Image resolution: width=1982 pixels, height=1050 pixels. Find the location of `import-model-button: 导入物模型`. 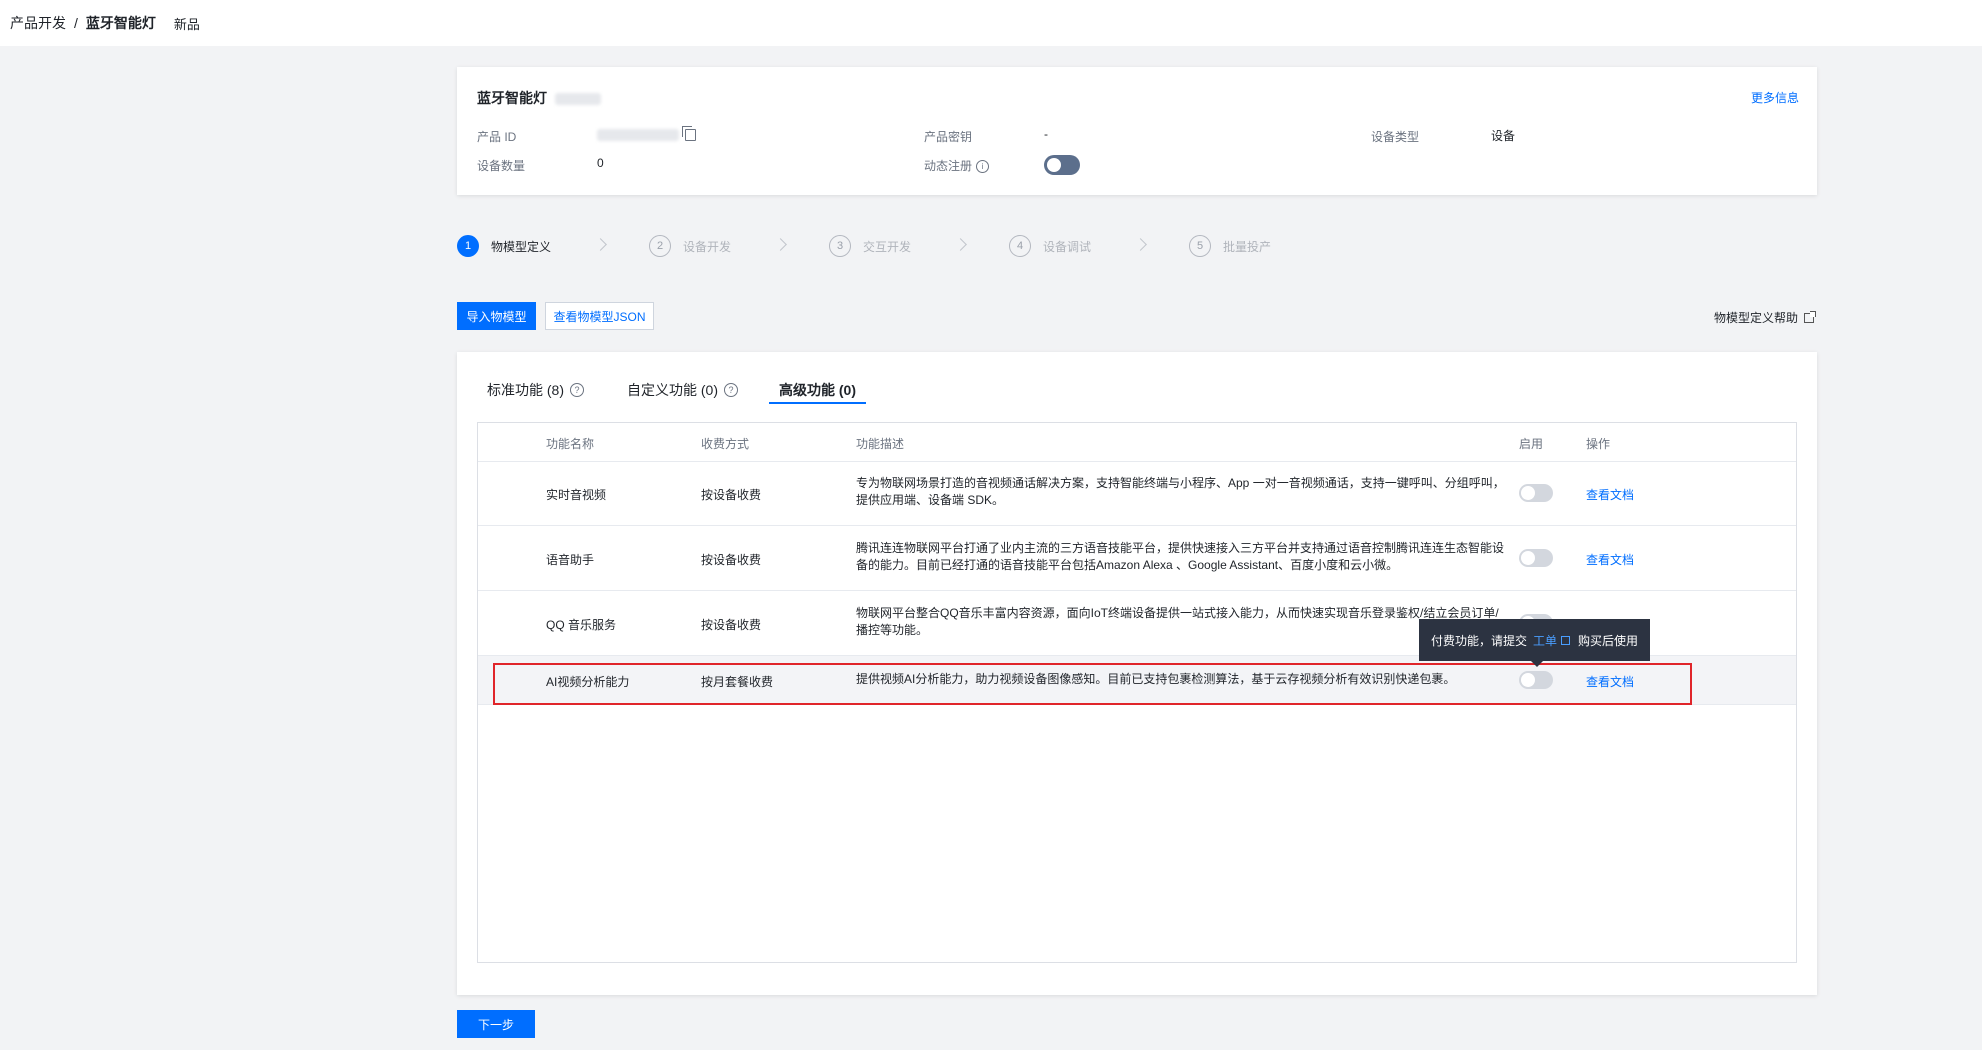

import-model-button: 导入物模型 is located at coordinates (496, 316).